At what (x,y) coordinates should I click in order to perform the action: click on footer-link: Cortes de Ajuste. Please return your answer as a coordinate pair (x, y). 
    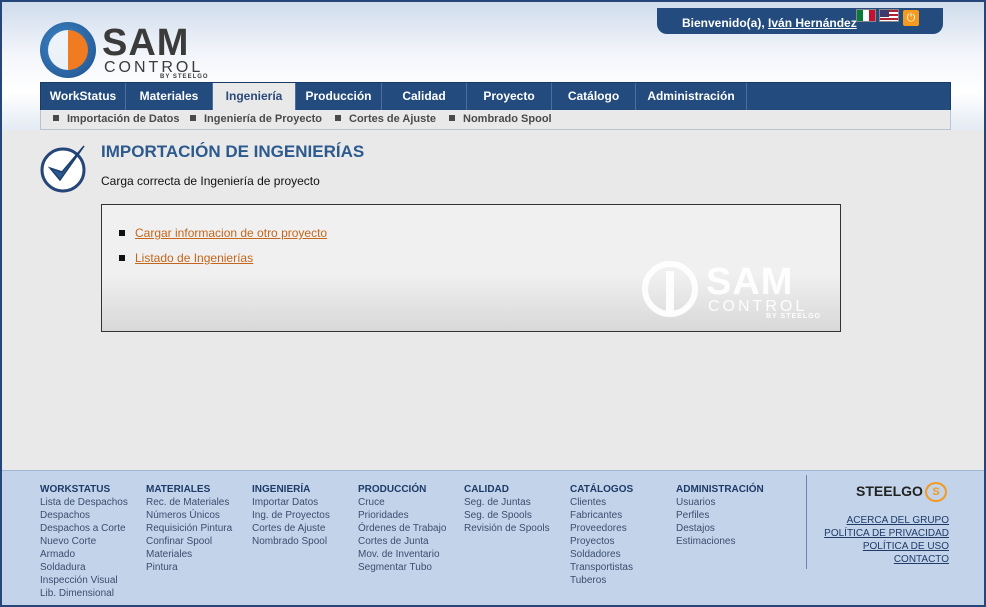
    Looking at the image, I should click on (291, 528).